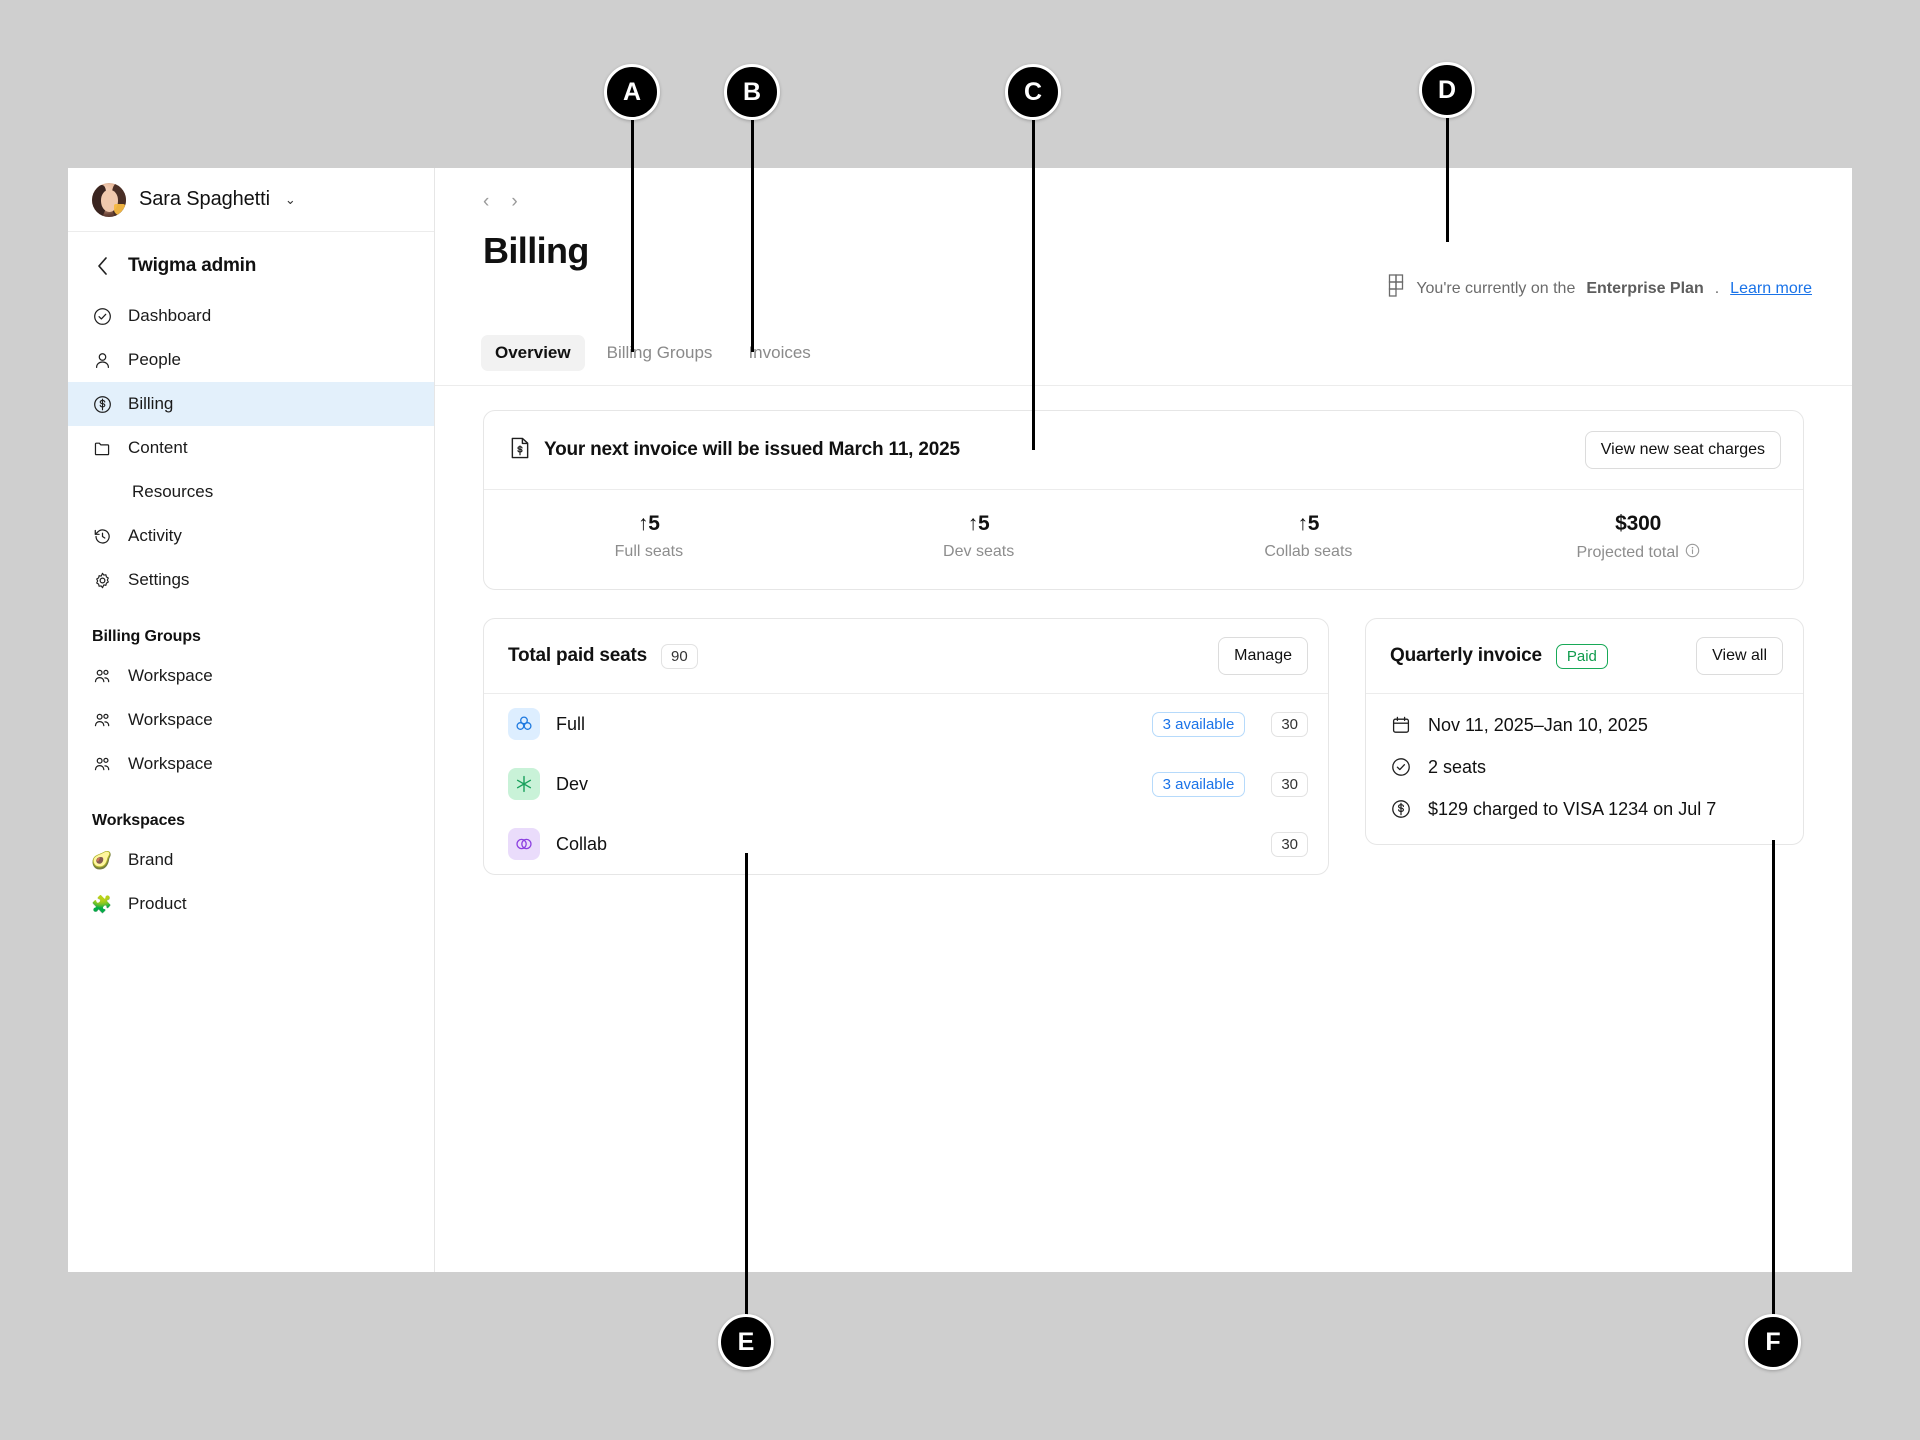 The width and height of the screenshot is (1920, 1440). Describe the element at coordinates (154, 359) in the screenshot. I see `sidebar-item-label: People` at that location.